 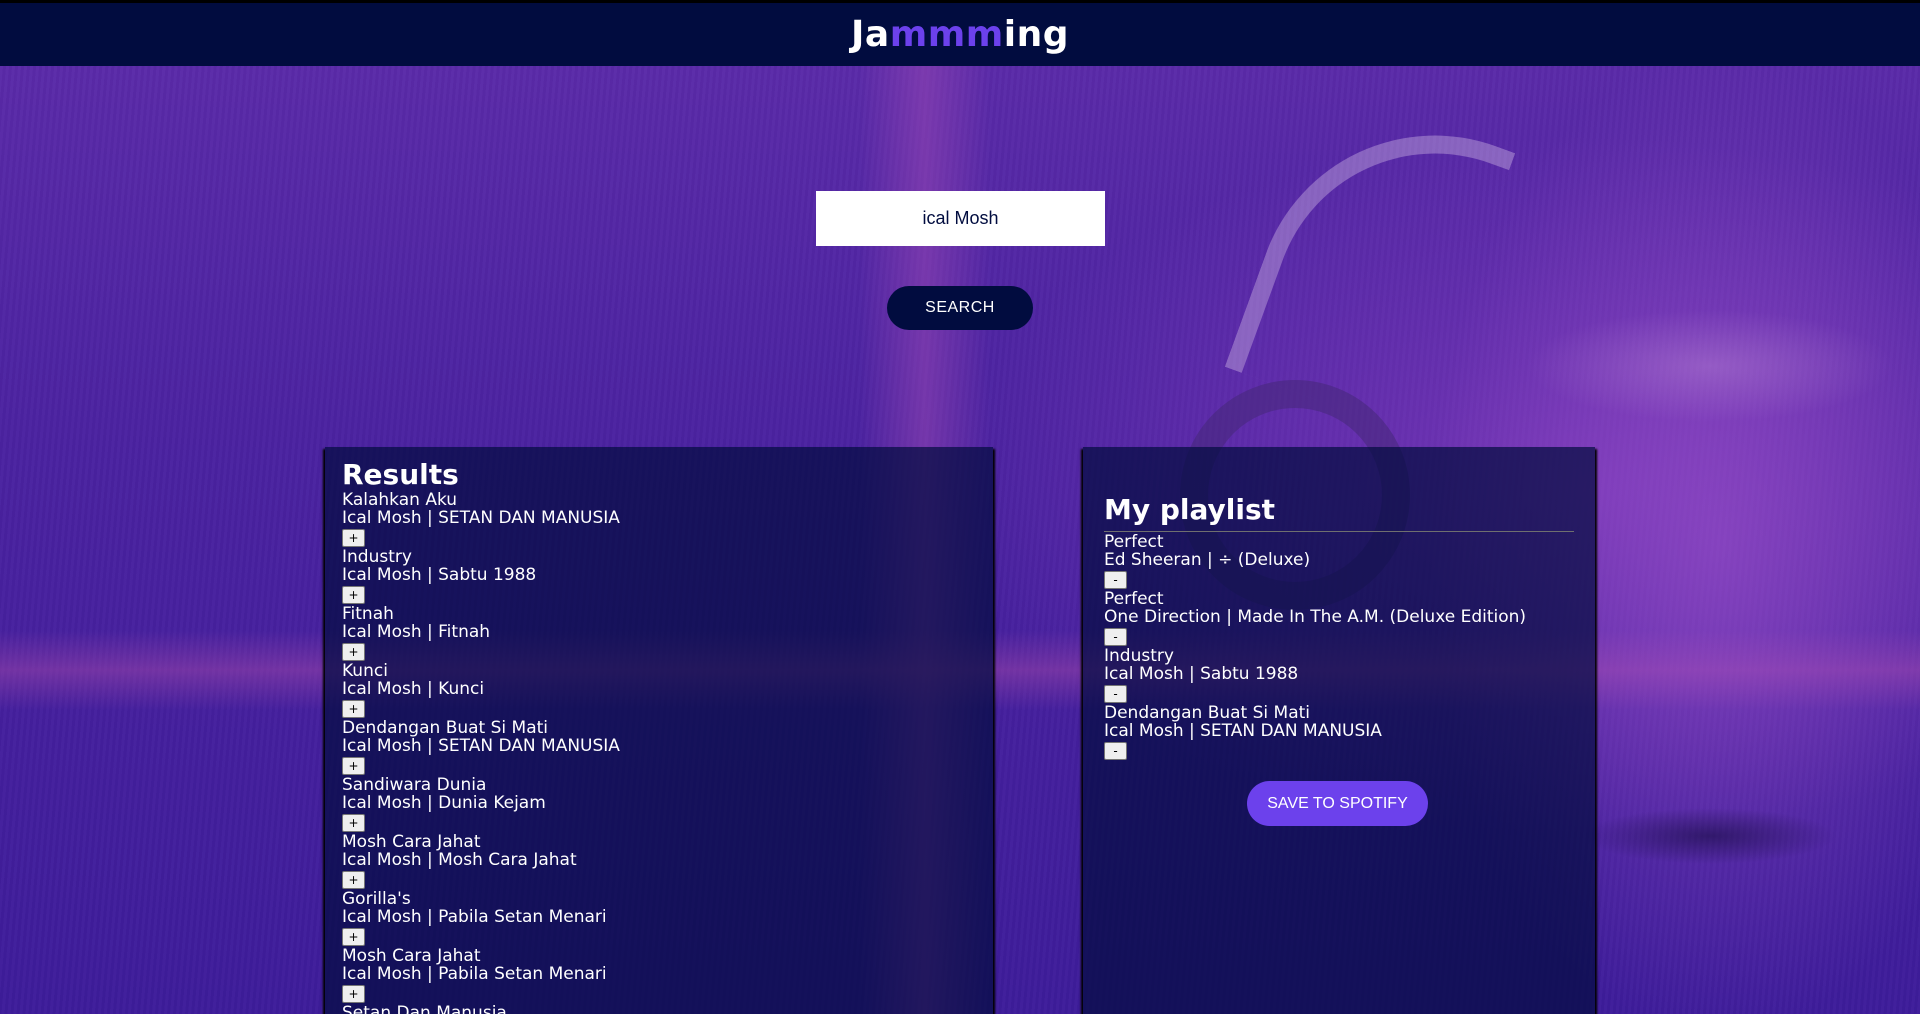 What do you see at coordinates (400, 500) in the screenshot?
I see `track-name: Kalahkan Aku` at bounding box center [400, 500].